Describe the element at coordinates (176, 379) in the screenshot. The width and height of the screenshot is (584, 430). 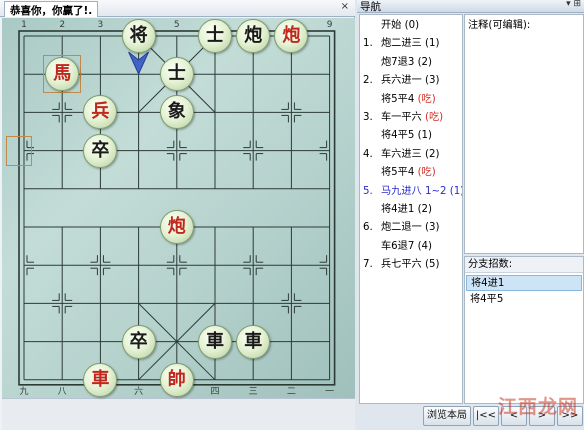
I see `red-piece: 帥` at that location.